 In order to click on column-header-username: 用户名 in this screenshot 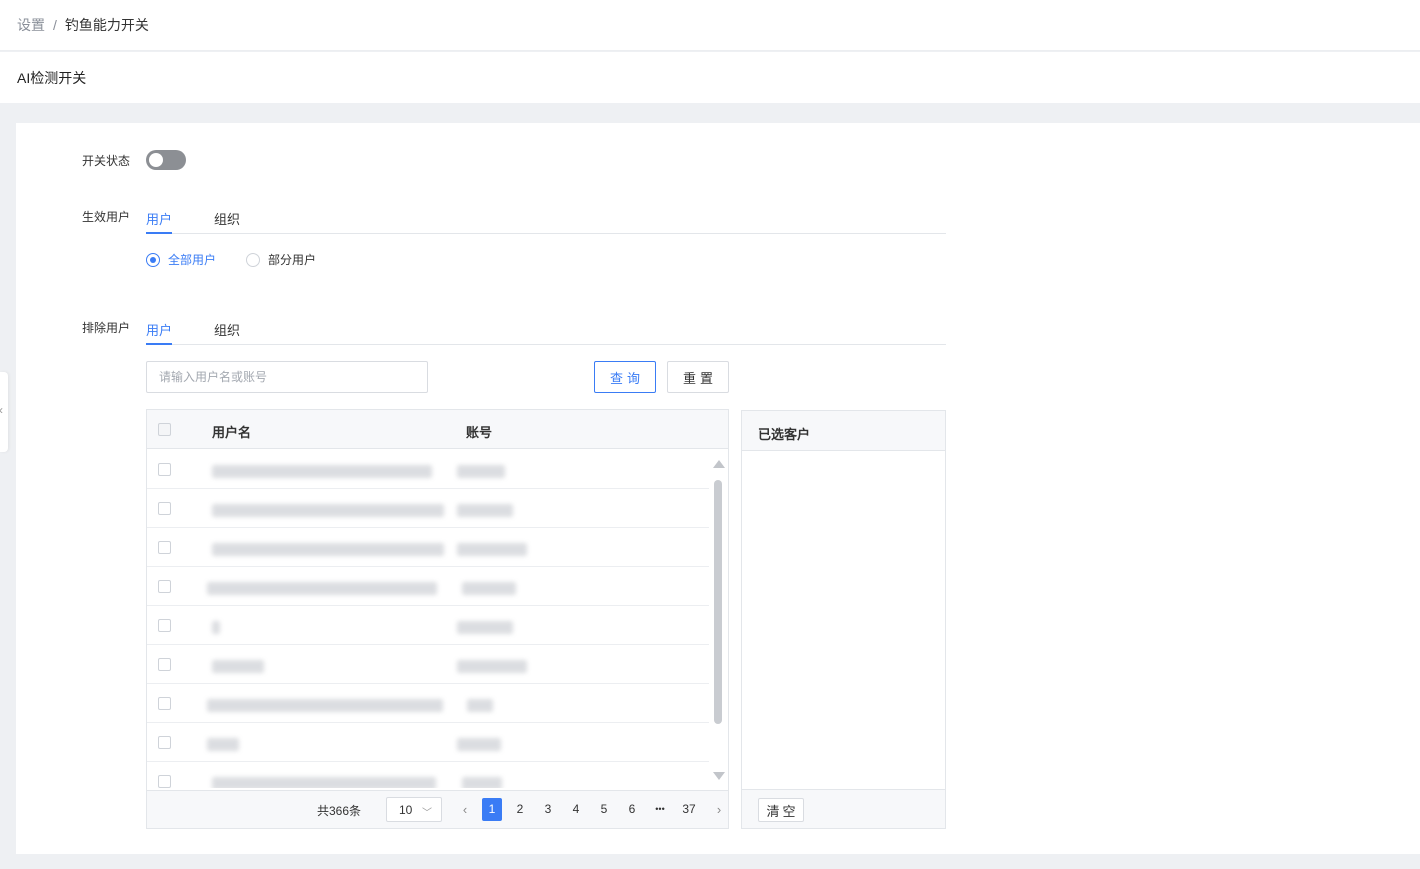, I will do `click(232, 432)`.